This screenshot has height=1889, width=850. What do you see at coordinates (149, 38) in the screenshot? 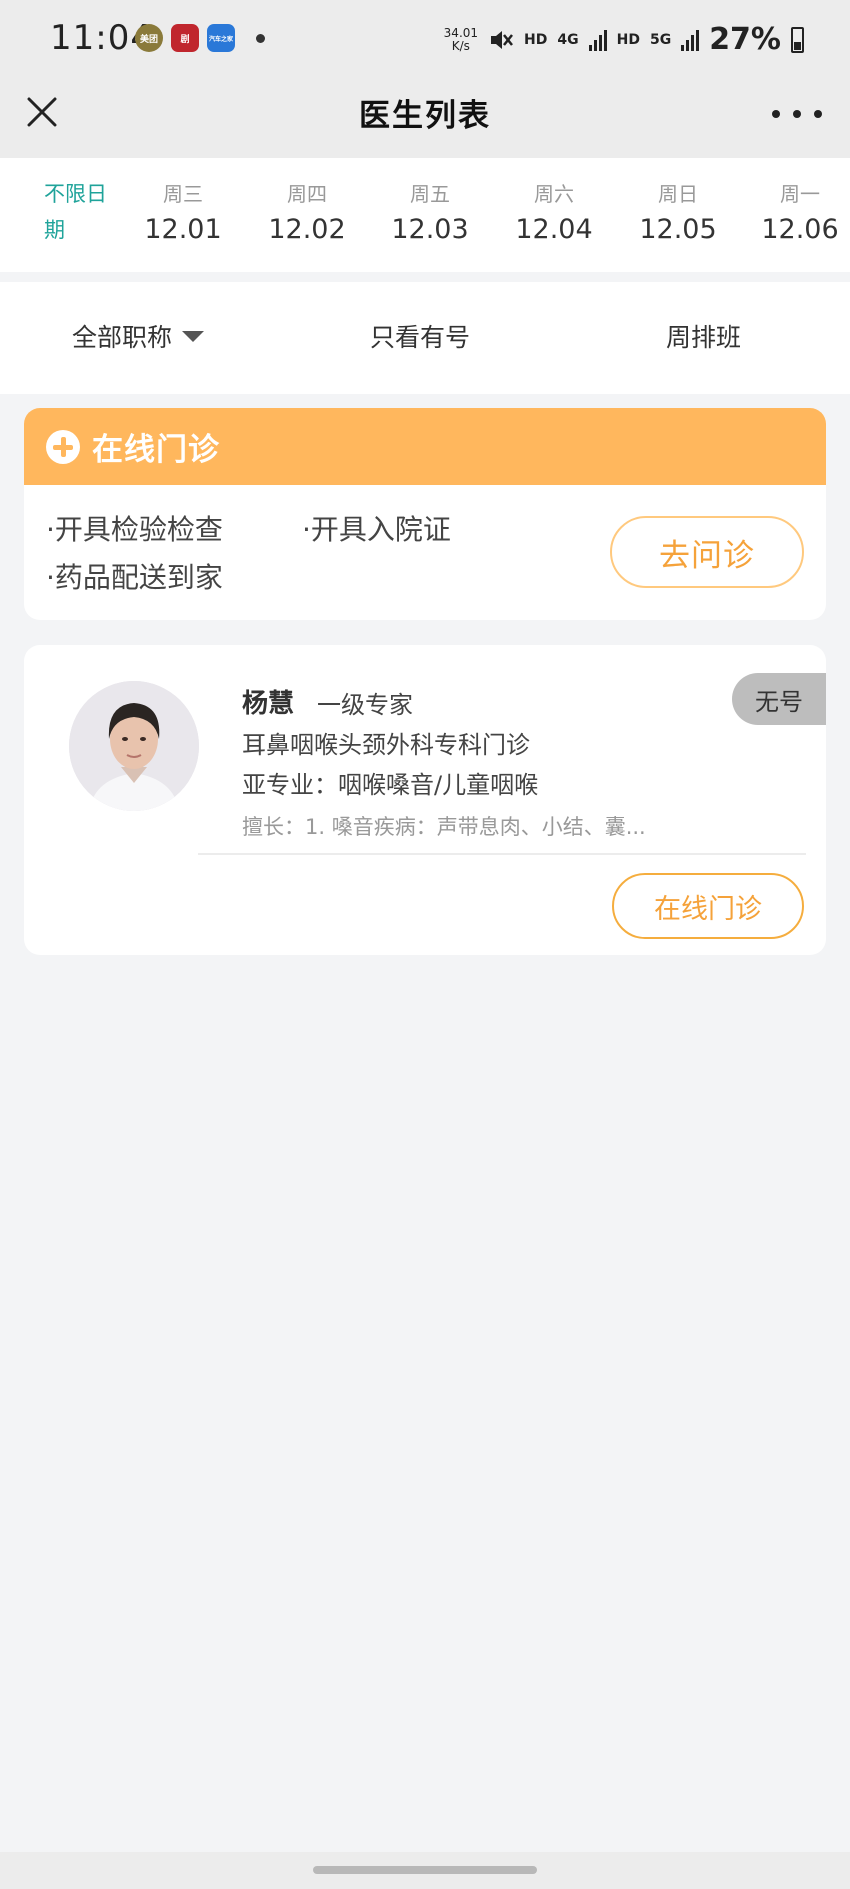
I see `meituan-app-icon: 美团` at bounding box center [149, 38].